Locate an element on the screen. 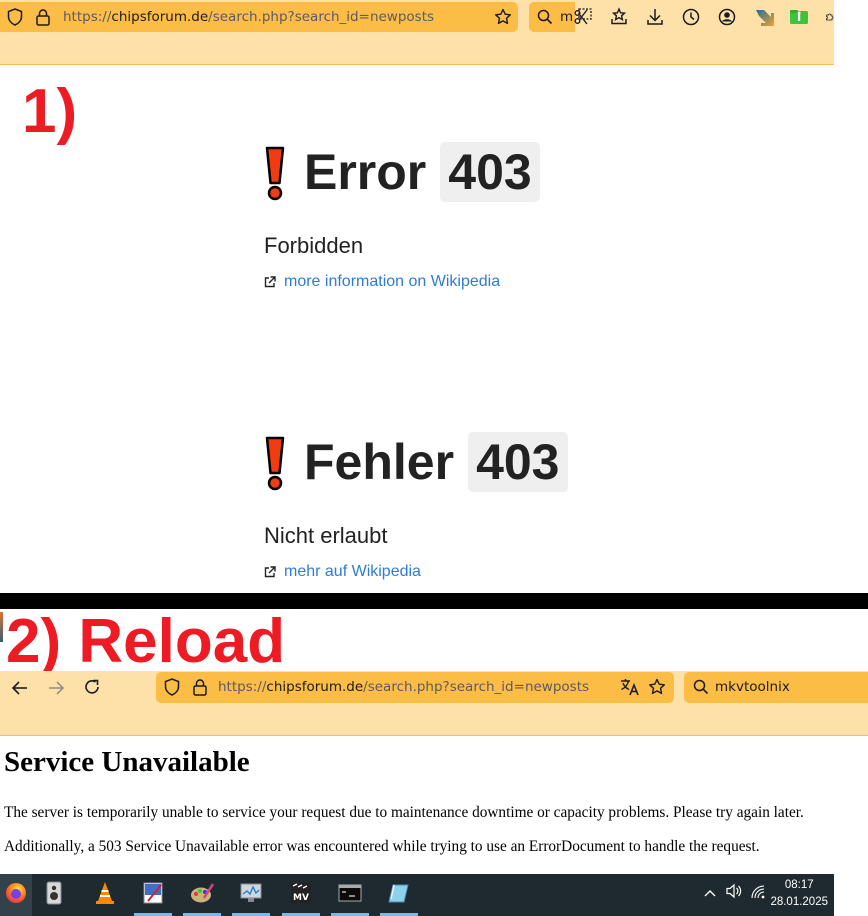 This screenshot has height=916, width=868. wikipedia-link: more information on Wikipedia is located at coordinates (402, 282).